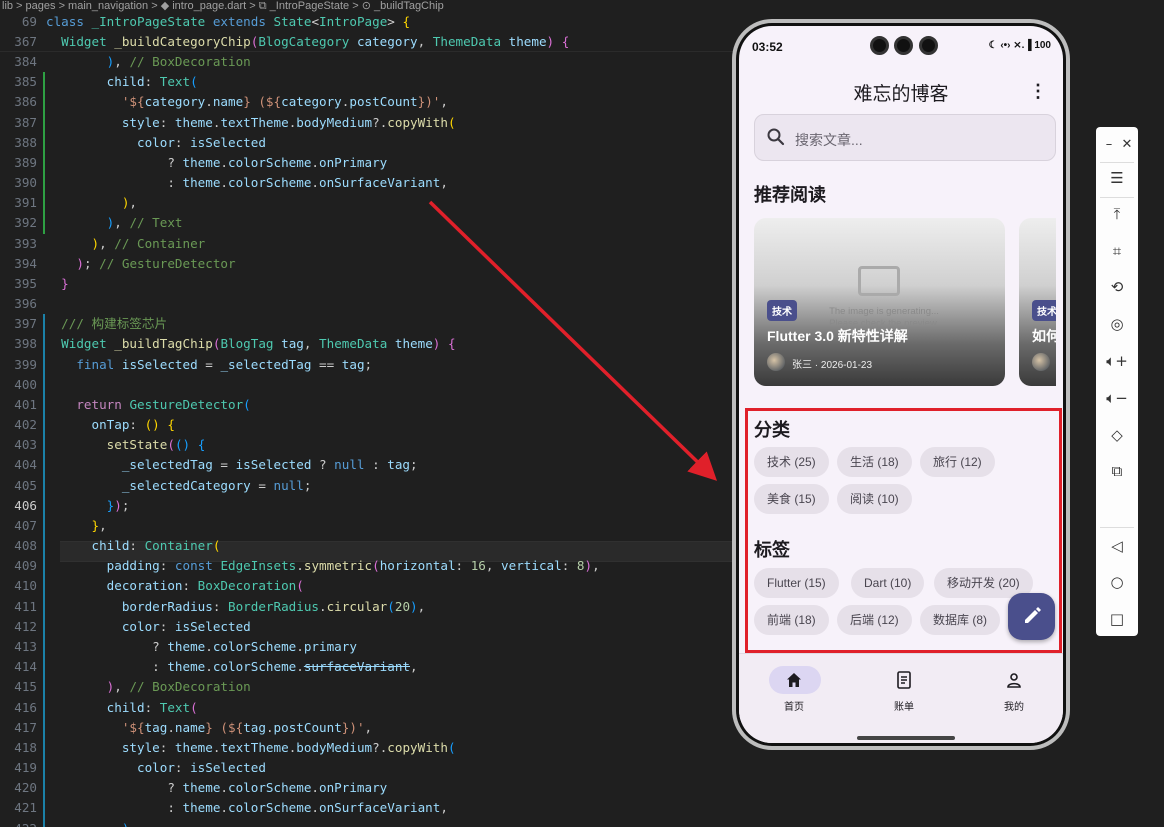 This screenshot has width=1164, height=827. What do you see at coordinates (1014, 707) in the screenshot?
I see `nav-label: 我的` at bounding box center [1014, 707].